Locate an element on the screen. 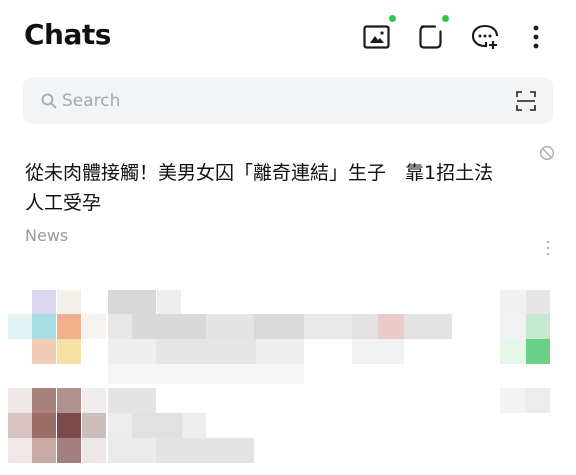 Image resolution: width=576 pixels, height=475 pixels. search-placeholder: Search is located at coordinates (91, 101).